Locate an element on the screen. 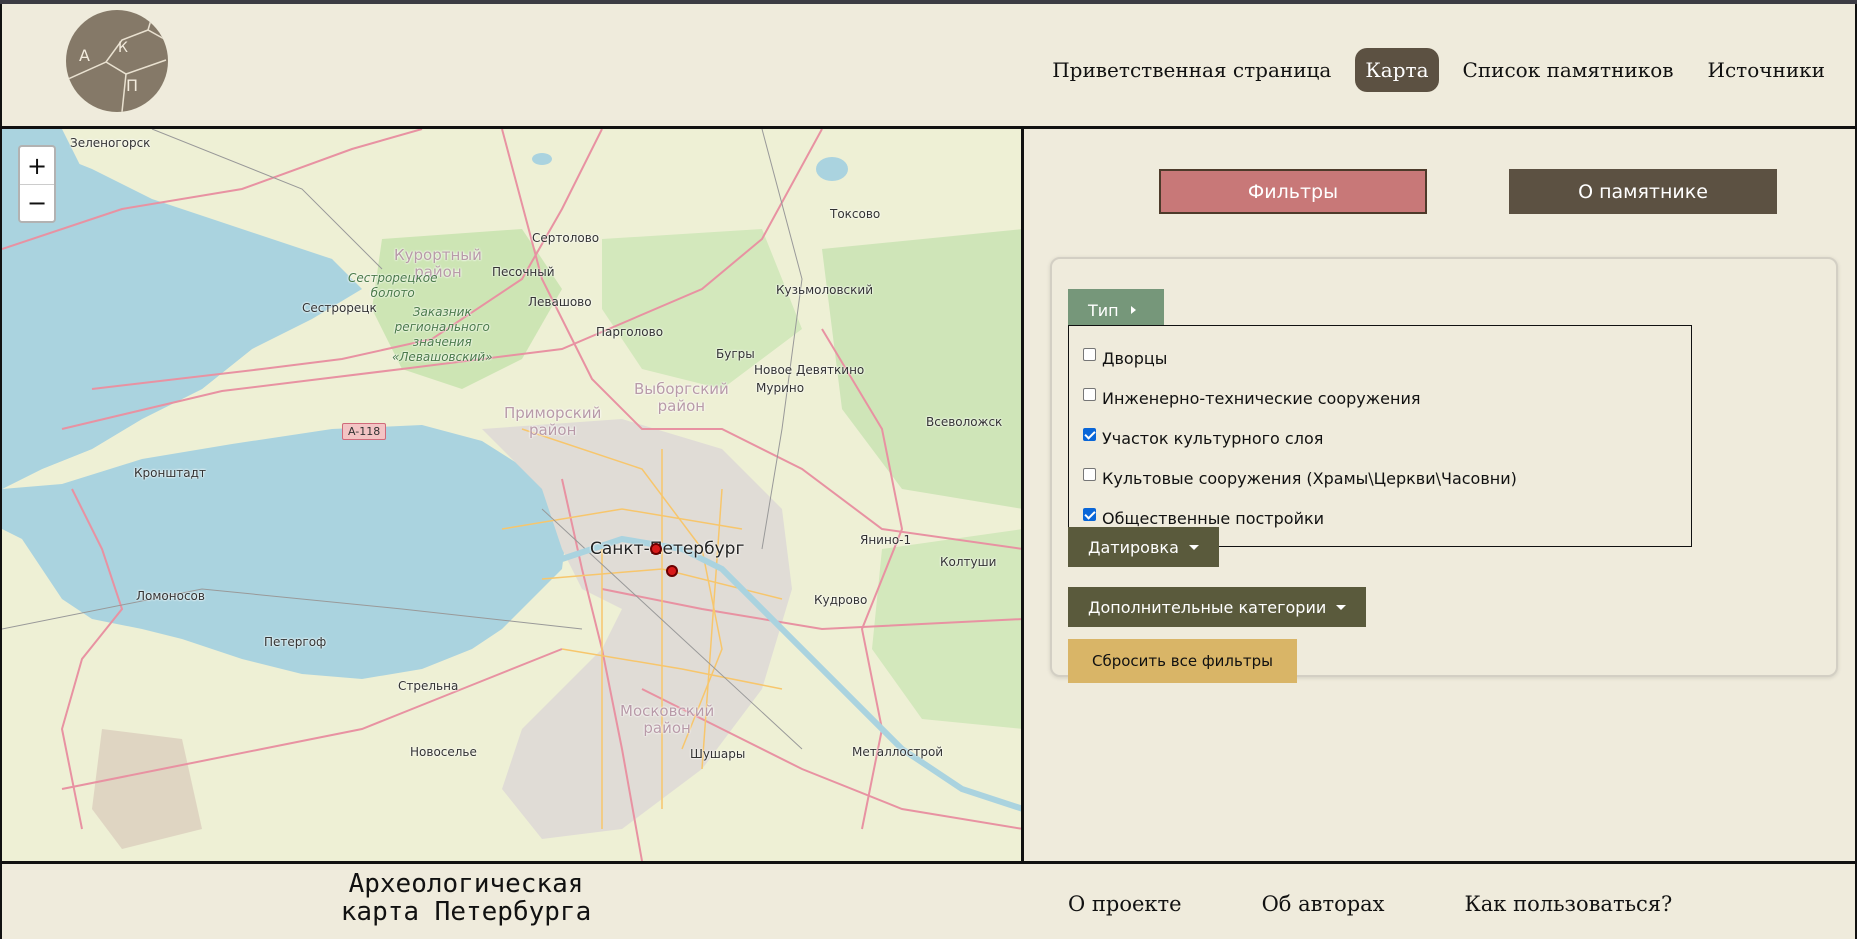 This screenshot has height=939, width=1857. type-filter-label: Тип is located at coordinates (1103, 310).